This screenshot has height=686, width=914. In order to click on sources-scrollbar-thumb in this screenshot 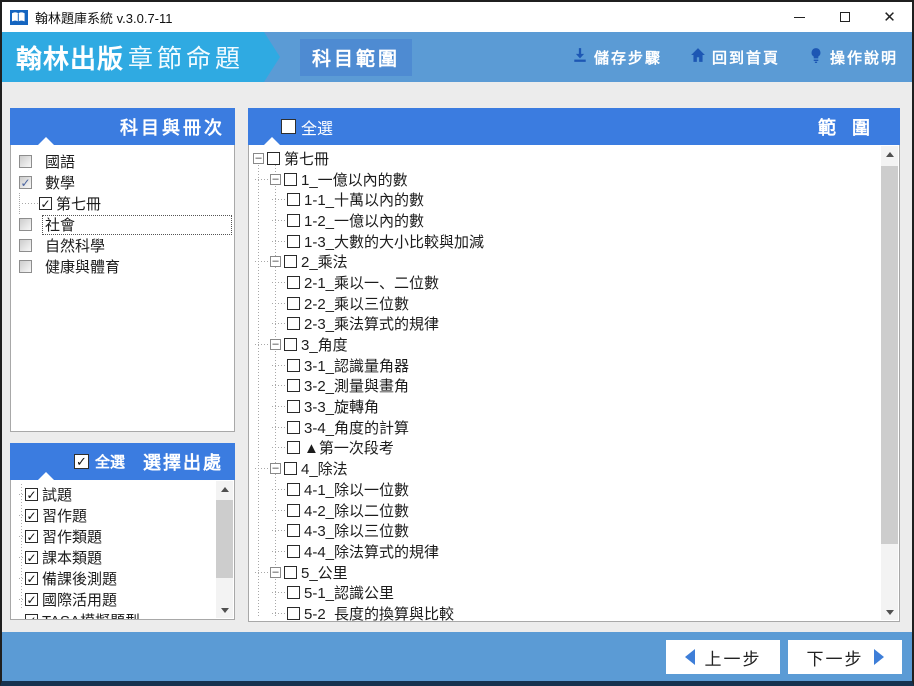, I will do `click(224, 539)`.